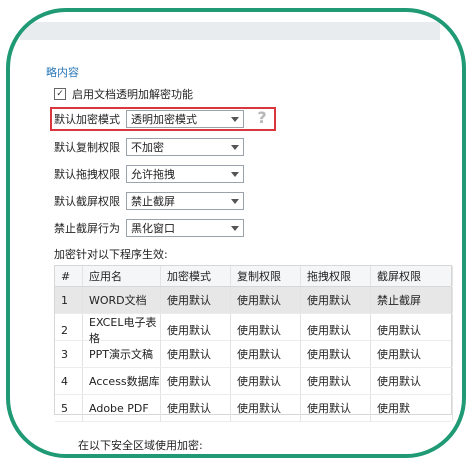 Image resolution: width=474 pixels, height=467 pixels. I want to click on top-bar, so click(230, 31).